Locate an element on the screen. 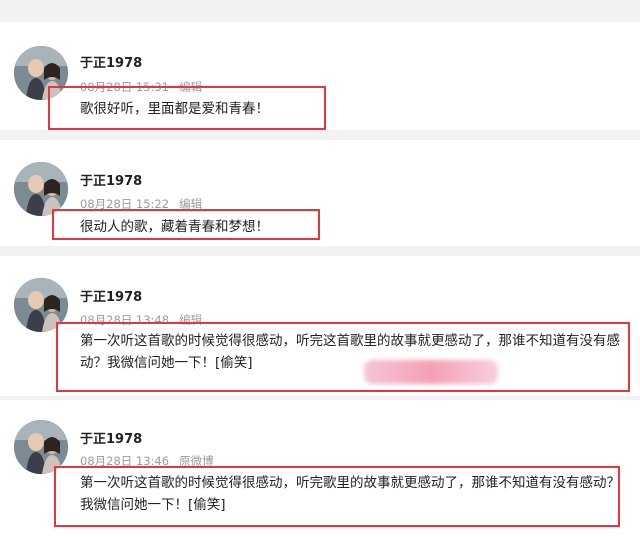 The image size is (640, 537). user-avatar is located at coordinates (41, 189).